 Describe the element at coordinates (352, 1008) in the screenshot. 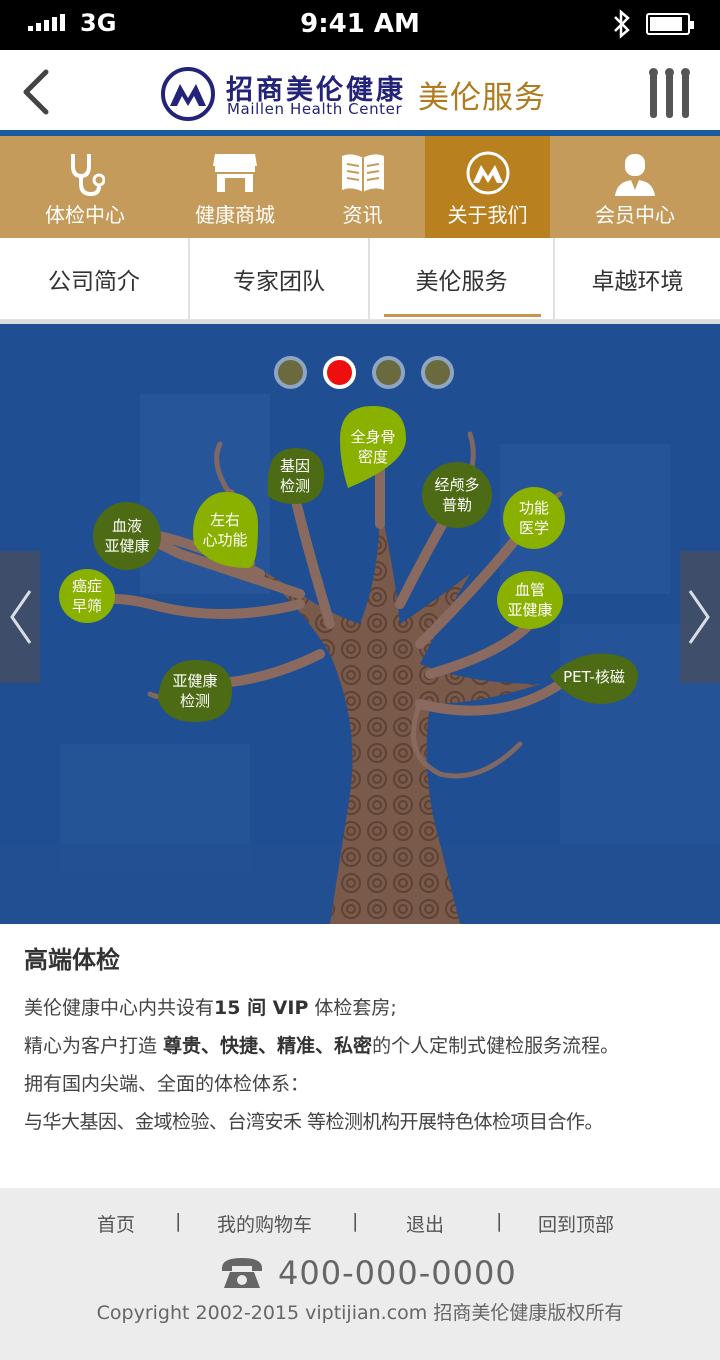

I see `text: 体检套房;` at that location.